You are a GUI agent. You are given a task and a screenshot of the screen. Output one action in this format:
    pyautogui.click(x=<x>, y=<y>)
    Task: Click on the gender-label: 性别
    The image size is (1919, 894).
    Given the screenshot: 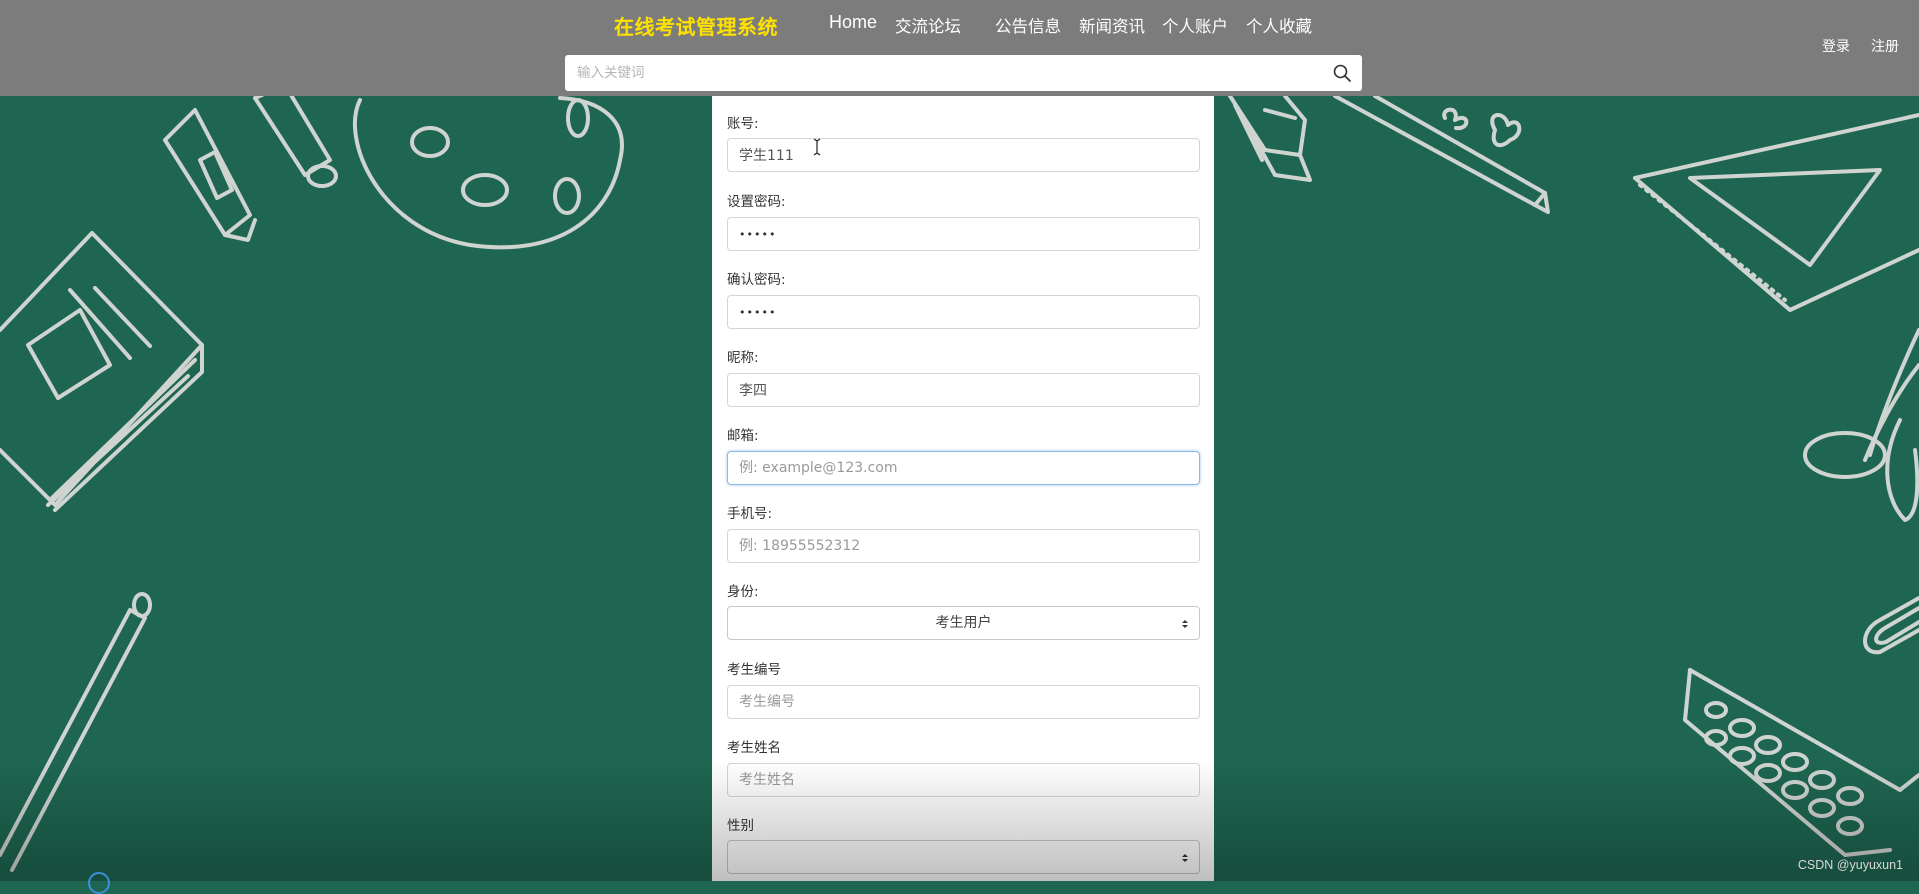 What is the action you would take?
    pyautogui.click(x=740, y=826)
    